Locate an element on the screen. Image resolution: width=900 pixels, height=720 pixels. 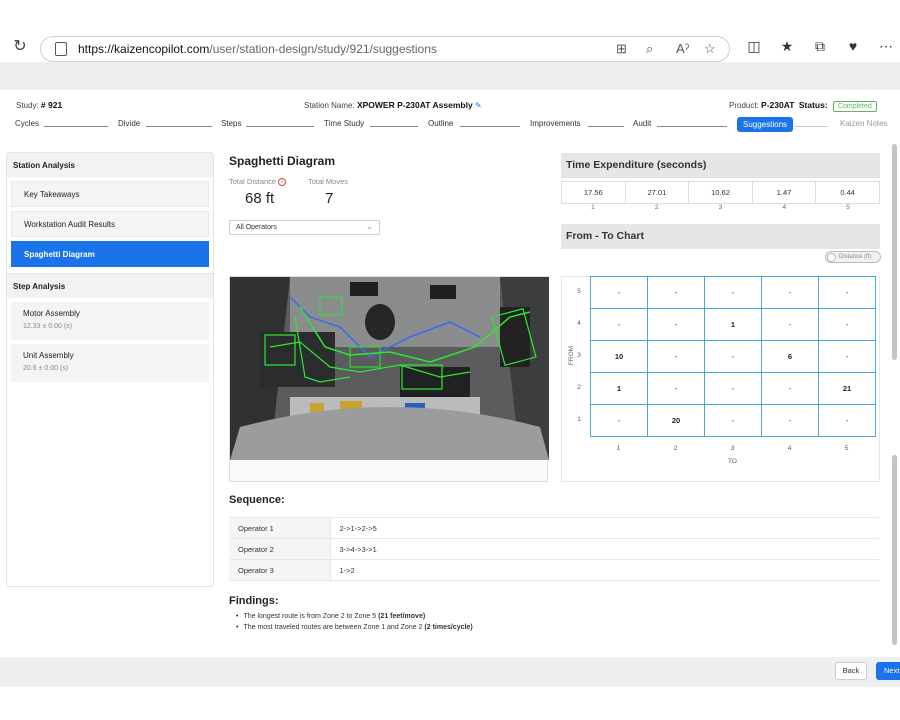
time-zone-labels: 1 2 3 4 5 is located at coordinates (720, 210).